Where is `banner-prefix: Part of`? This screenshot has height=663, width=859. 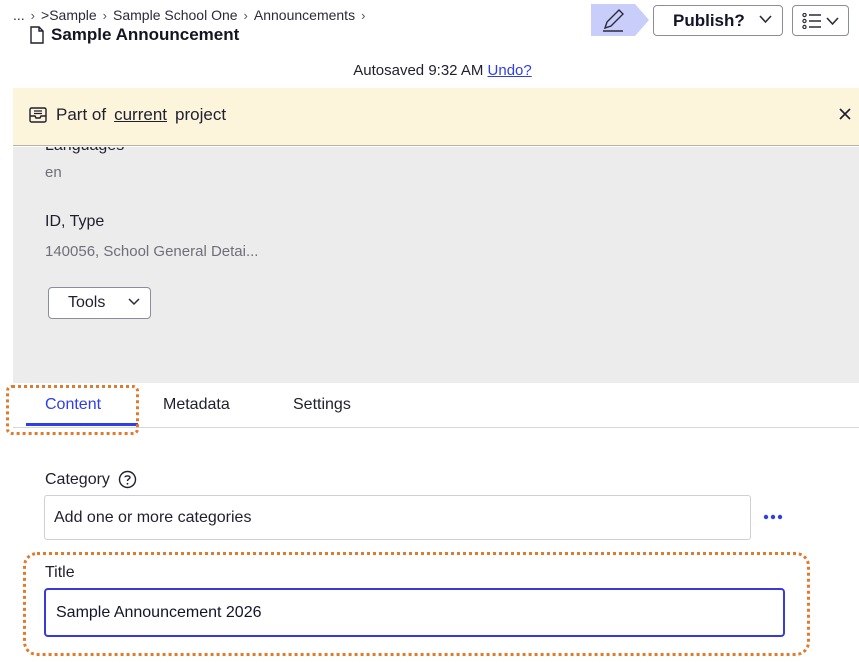
banner-prefix: Part of is located at coordinates (81, 114).